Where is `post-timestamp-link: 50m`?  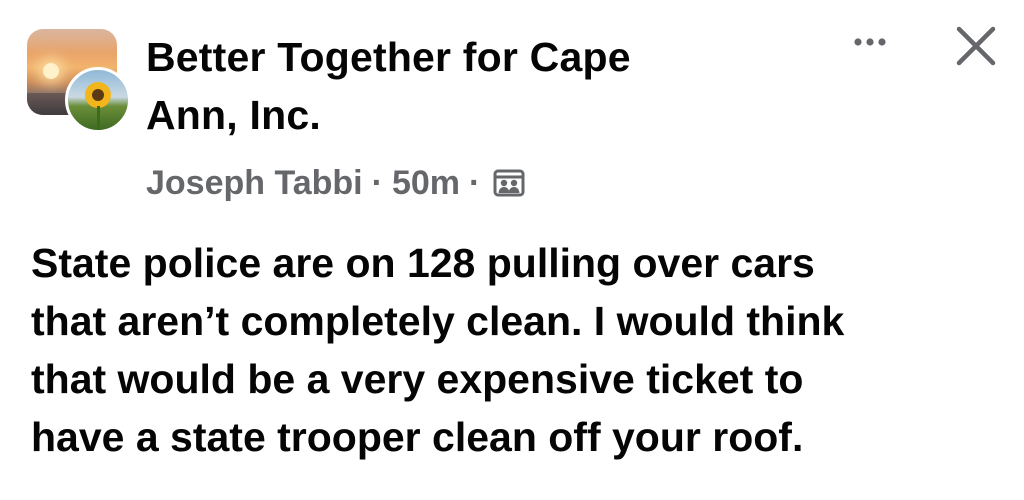 post-timestamp-link: 50m is located at coordinates (426, 183).